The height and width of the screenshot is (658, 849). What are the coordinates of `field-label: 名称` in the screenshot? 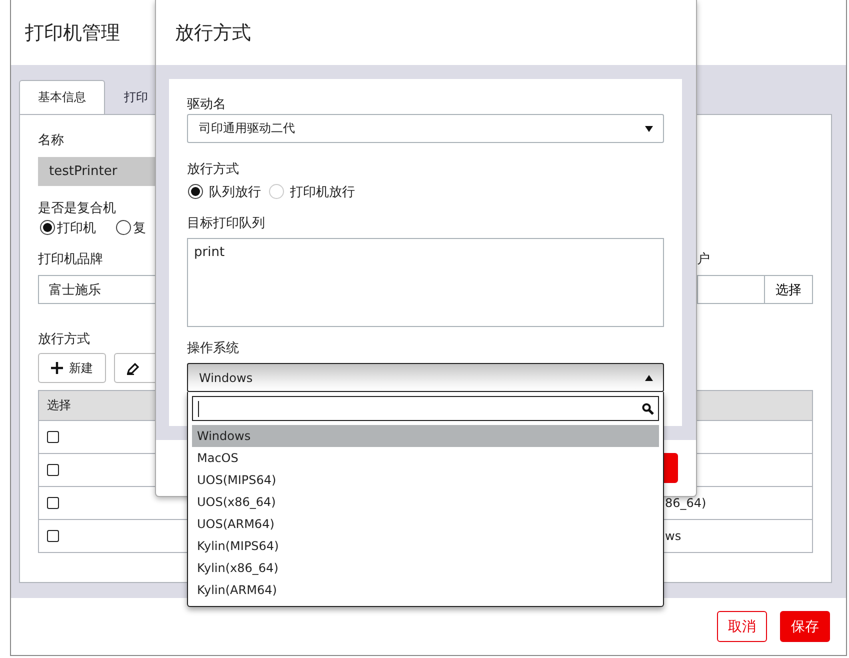 It's located at (51, 141).